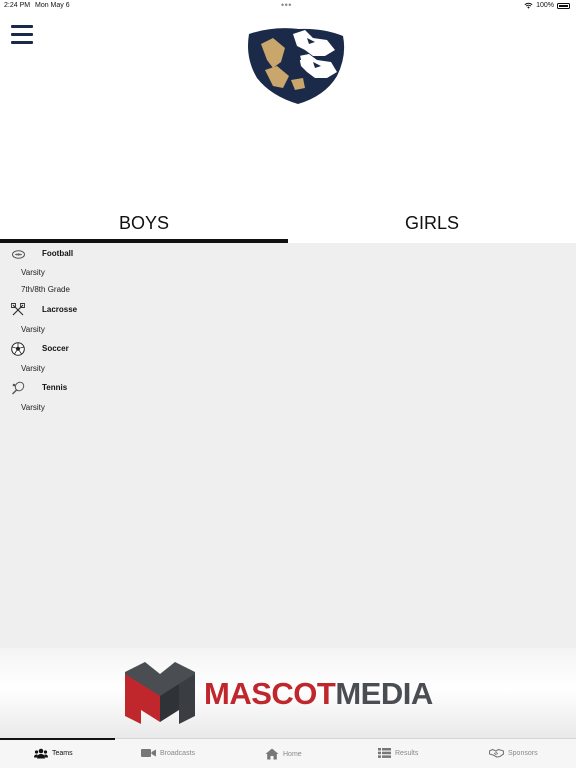 Image resolution: width=576 pixels, height=768 pixels. I want to click on list-icon, so click(384, 753).